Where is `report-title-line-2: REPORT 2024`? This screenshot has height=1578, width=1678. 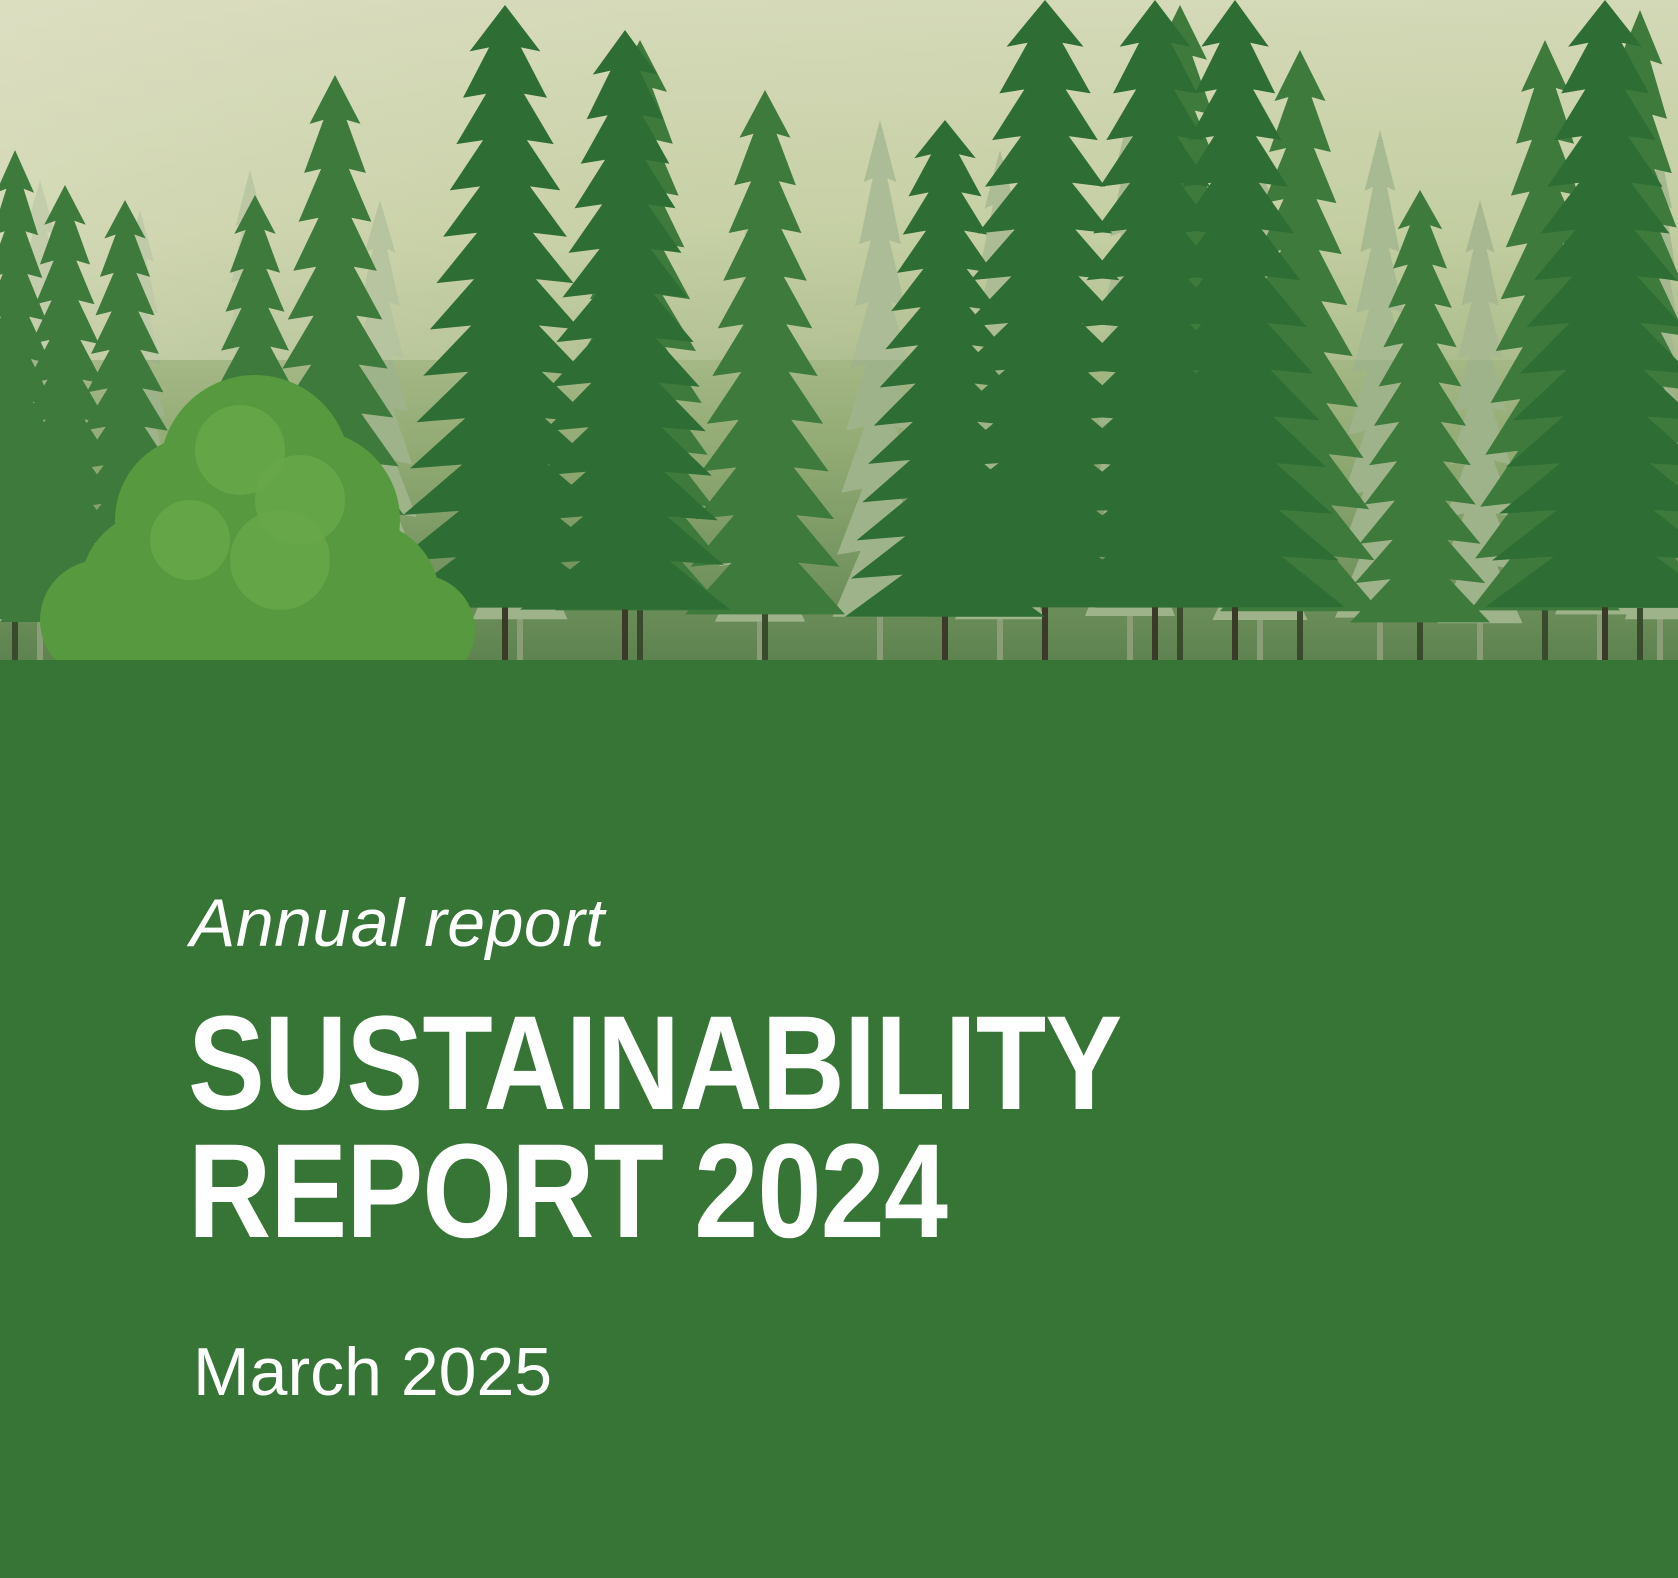 report-title-line-2: REPORT 2024 is located at coordinates (568, 1191).